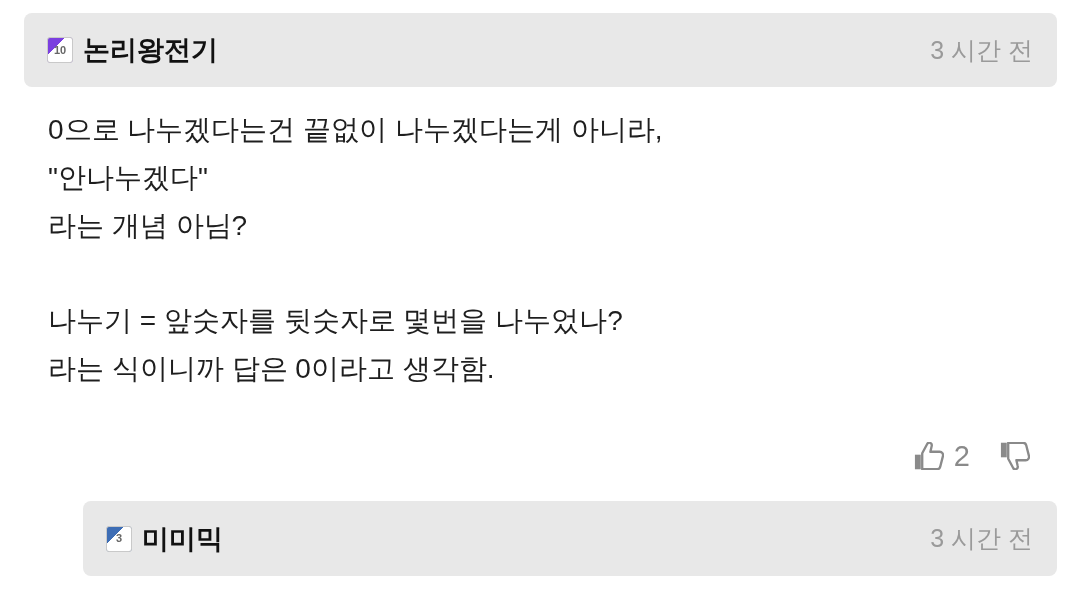 The width and height of the screenshot is (1080, 600). Describe the element at coordinates (336, 345) in the screenshot. I see `comment-text: 나누기 = 앞숫자를 뒷숫자로 몇번을 나누었나? 라는 식이니까 답은 0이라고 생각함.` at that location.